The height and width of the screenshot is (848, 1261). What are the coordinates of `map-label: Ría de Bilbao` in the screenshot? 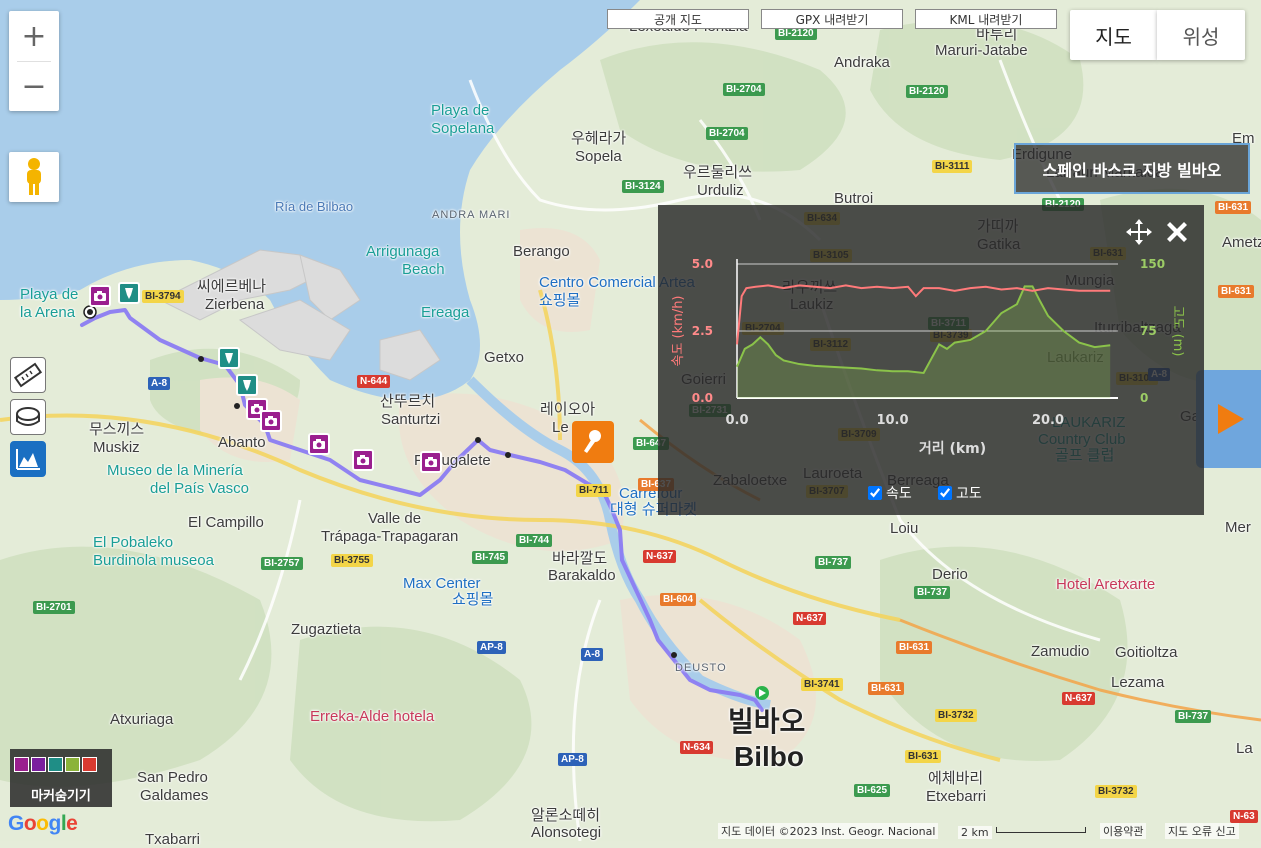 It's located at (314, 206).